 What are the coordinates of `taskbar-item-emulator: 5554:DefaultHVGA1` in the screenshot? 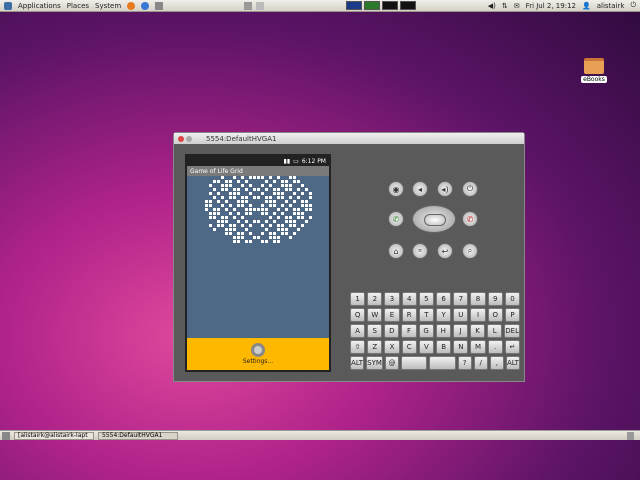 It's located at (138, 435).